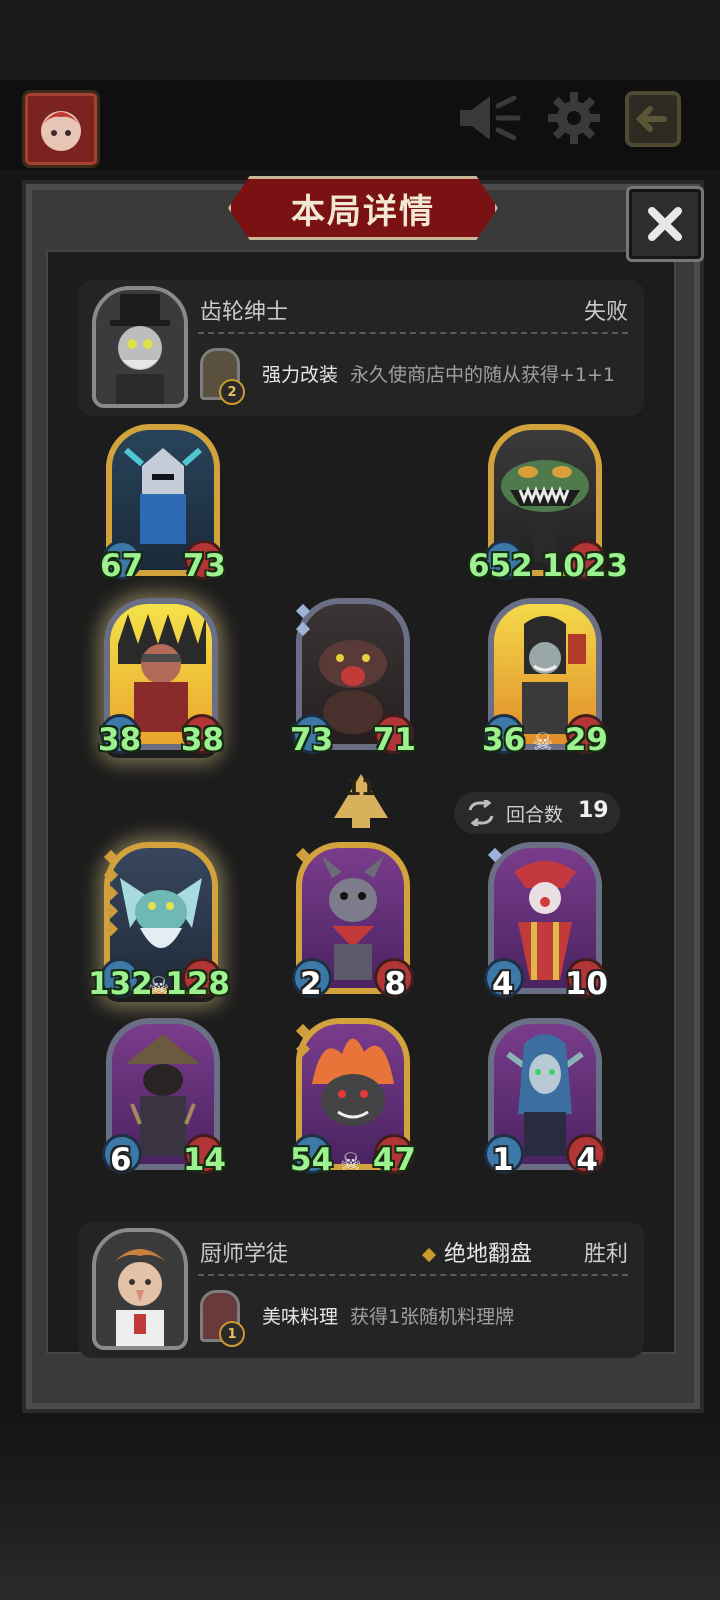  What do you see at coordinates (232, 1334) in the screenshot?
I see `skill-level-badge: 1` at bounding box center [232, 1334].